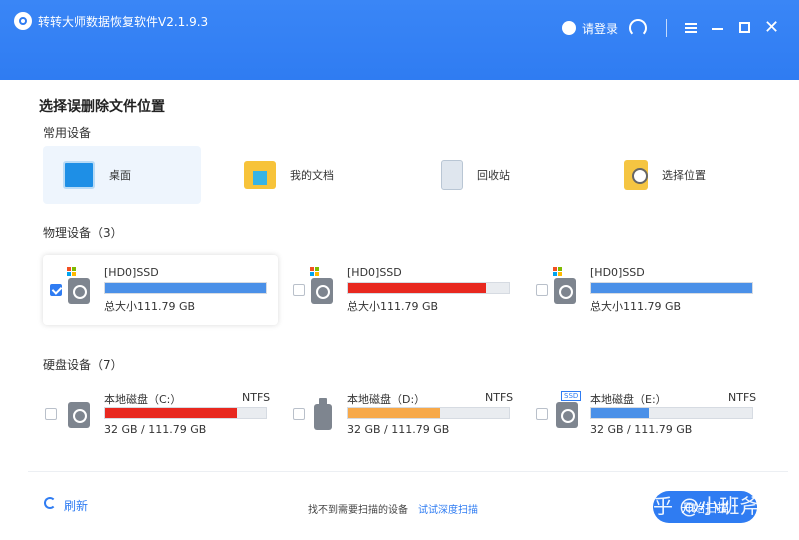  What do you see at coordinates (50, 503) in the screenshot?
I see `refresh-icon` at bounding box center [50, 503].